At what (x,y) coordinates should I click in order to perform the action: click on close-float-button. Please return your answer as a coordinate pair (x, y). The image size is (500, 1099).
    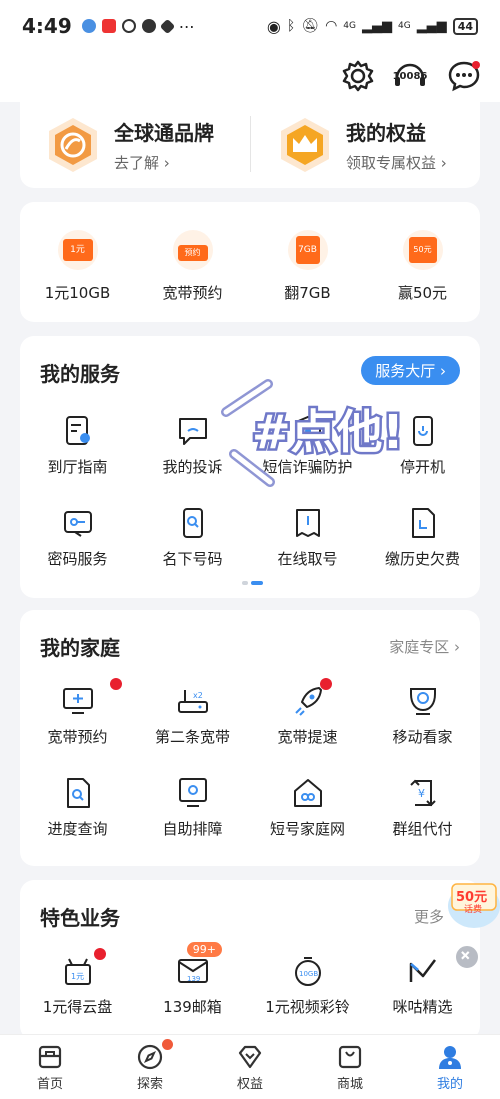
    Looking at the image, I should click on (467, 957).